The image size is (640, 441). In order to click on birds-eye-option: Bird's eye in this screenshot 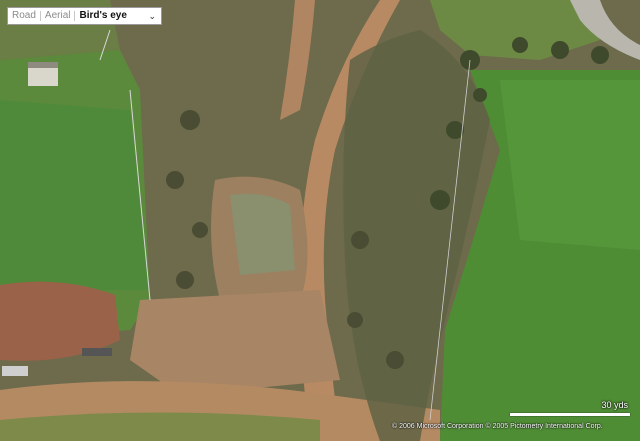, I will do `click(102, 16)`.